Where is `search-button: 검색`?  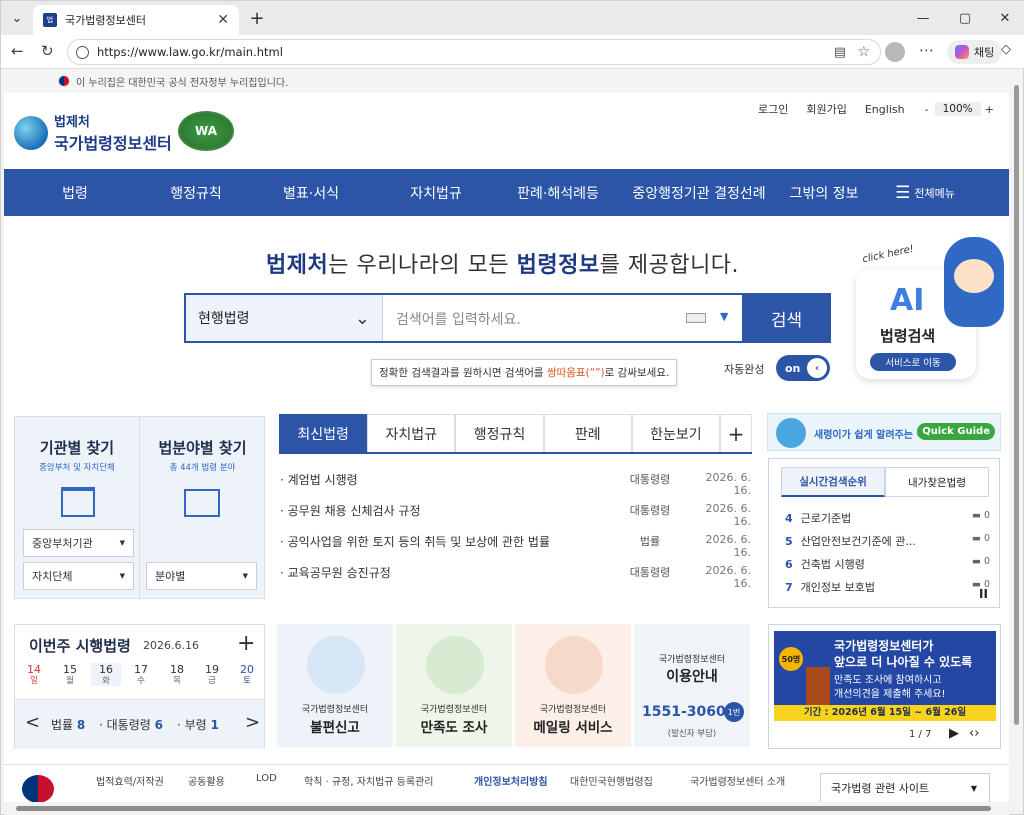 search-button: 검색 is located at coordinates (786, 318).